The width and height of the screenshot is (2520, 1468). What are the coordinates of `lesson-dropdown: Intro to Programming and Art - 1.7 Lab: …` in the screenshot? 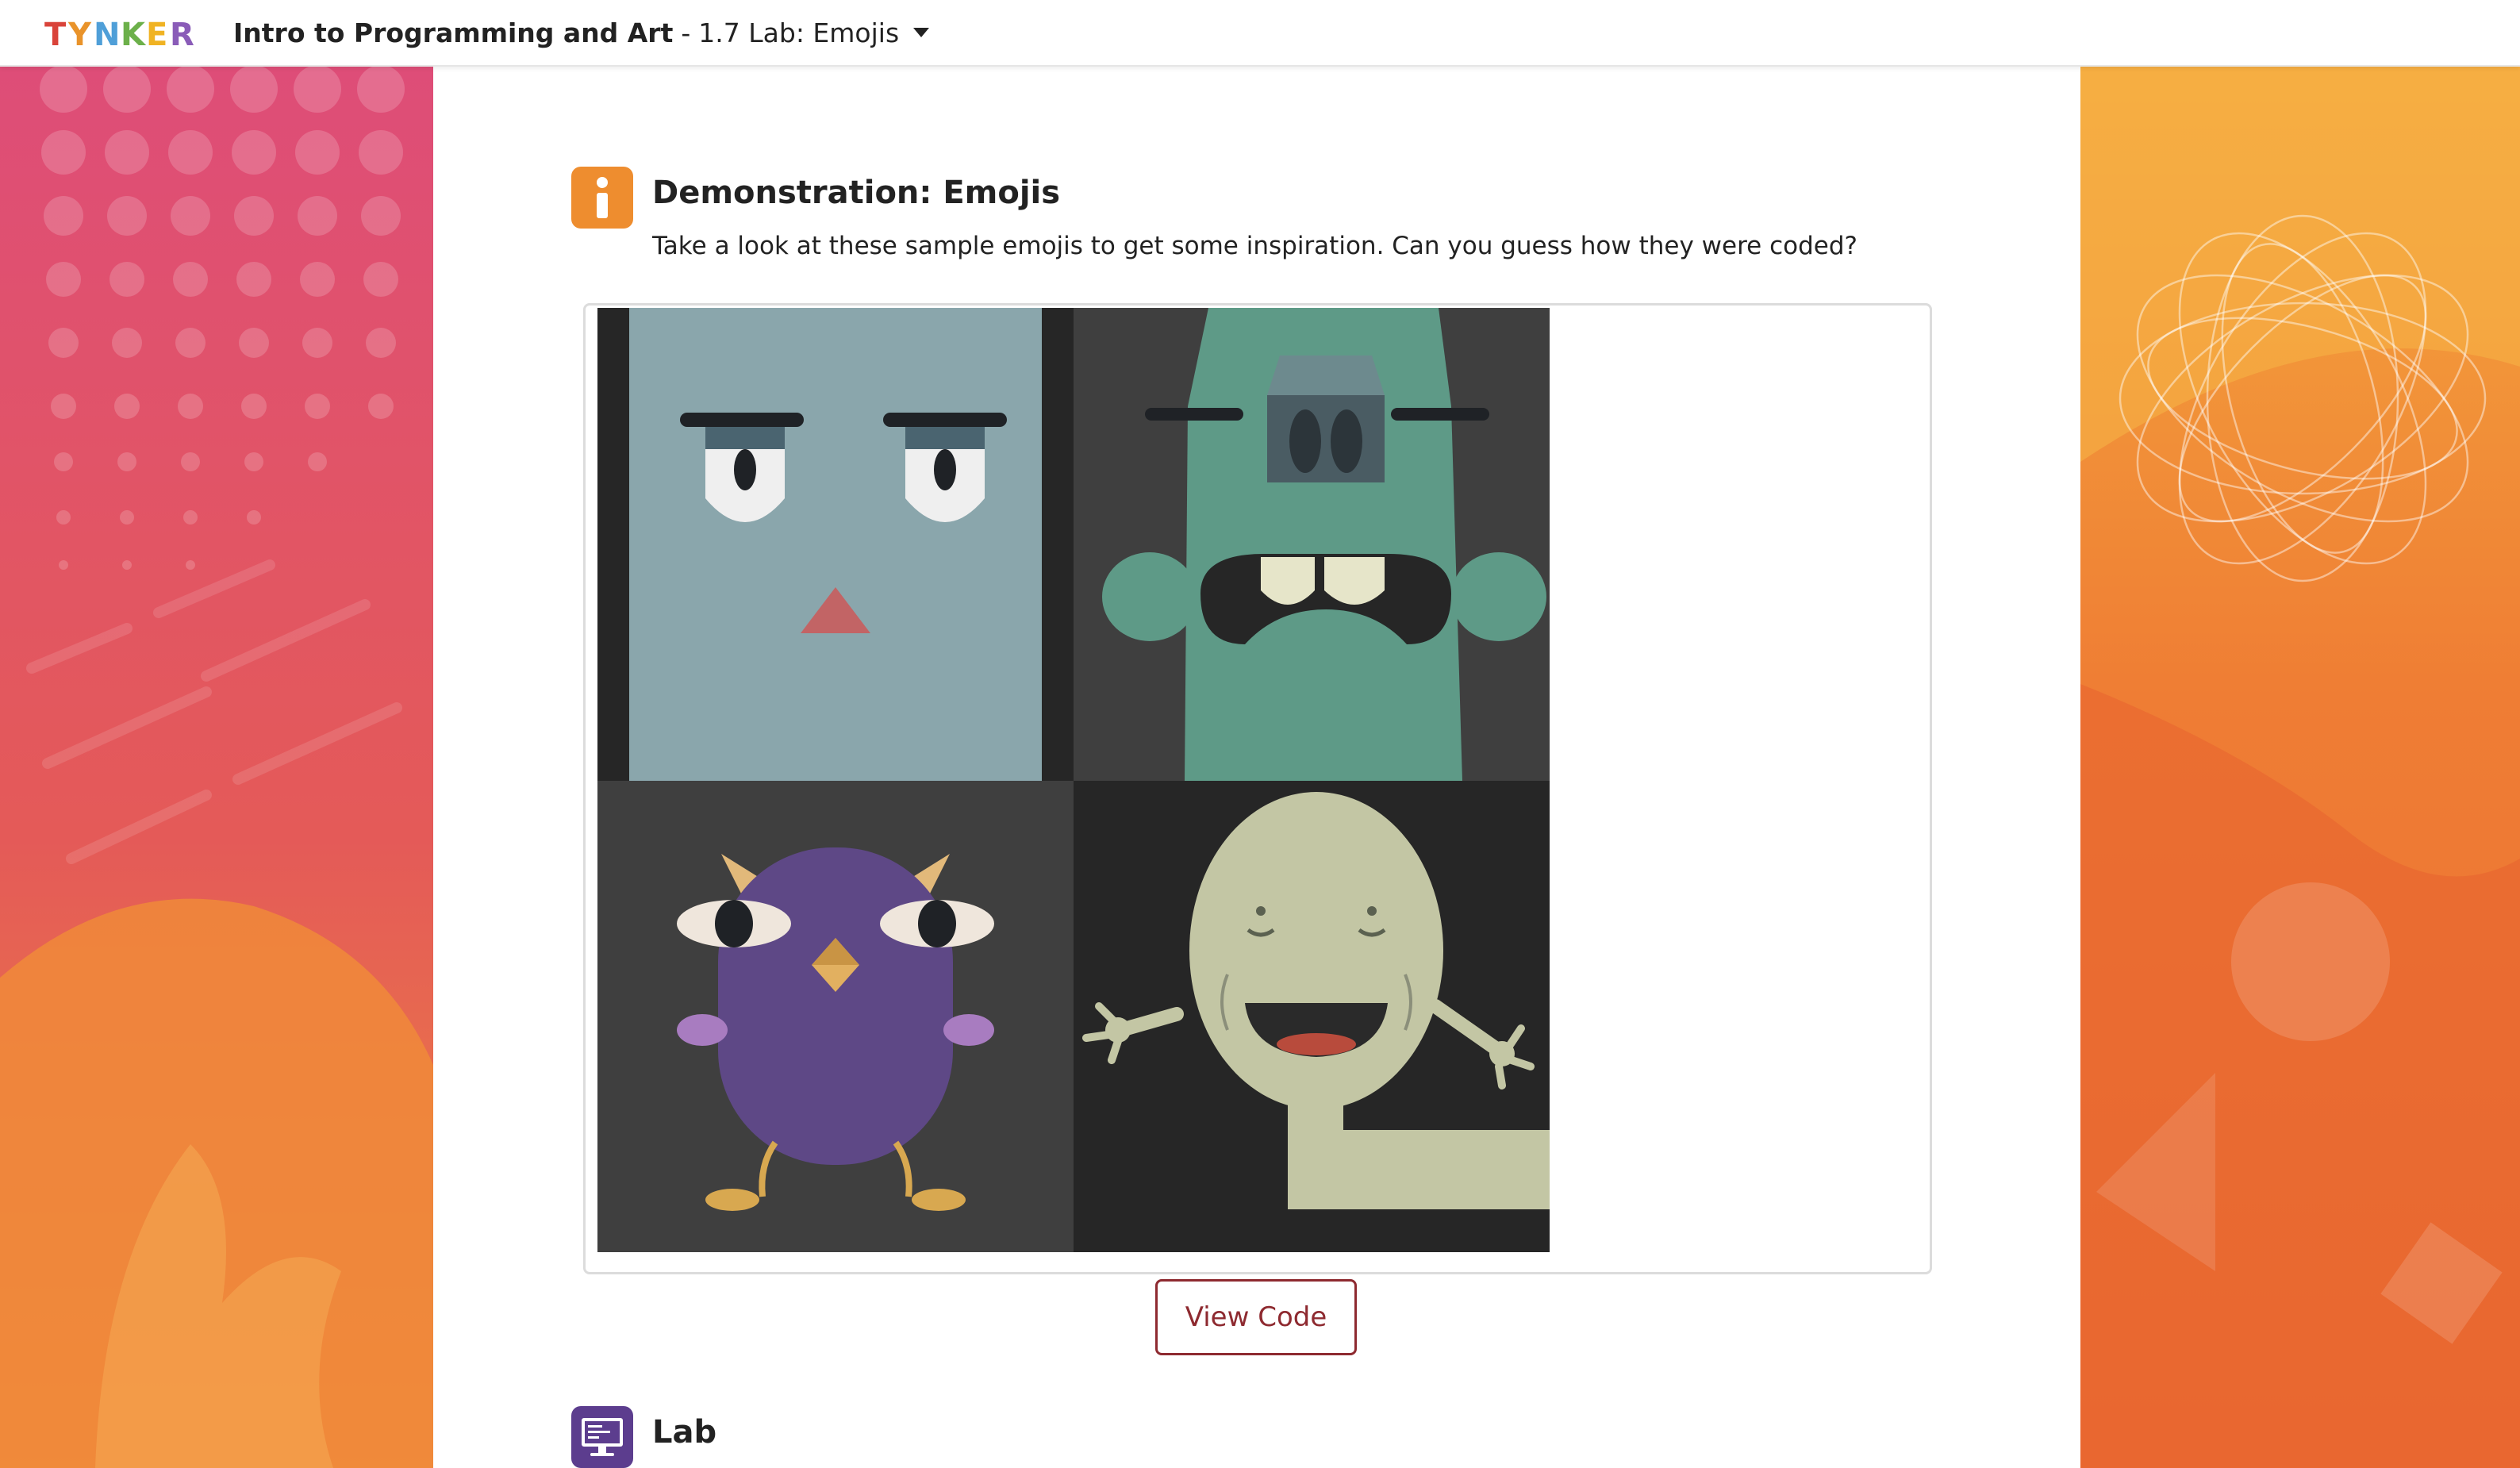 It's located at (581, 32).